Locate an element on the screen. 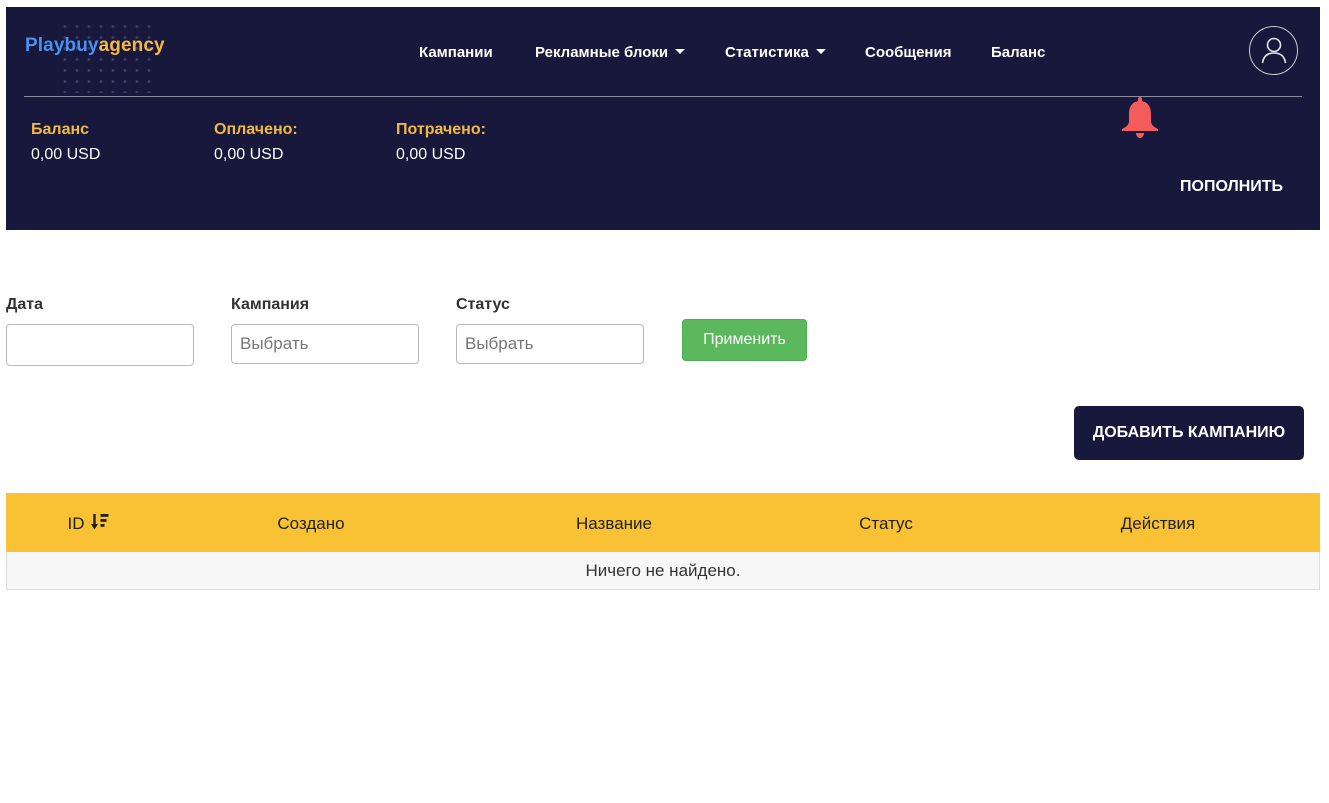 The width and height of the screenshot is (1329, 803). table-header-row: ID Создано Название Статус Действия is located at coordinates (663, 522).